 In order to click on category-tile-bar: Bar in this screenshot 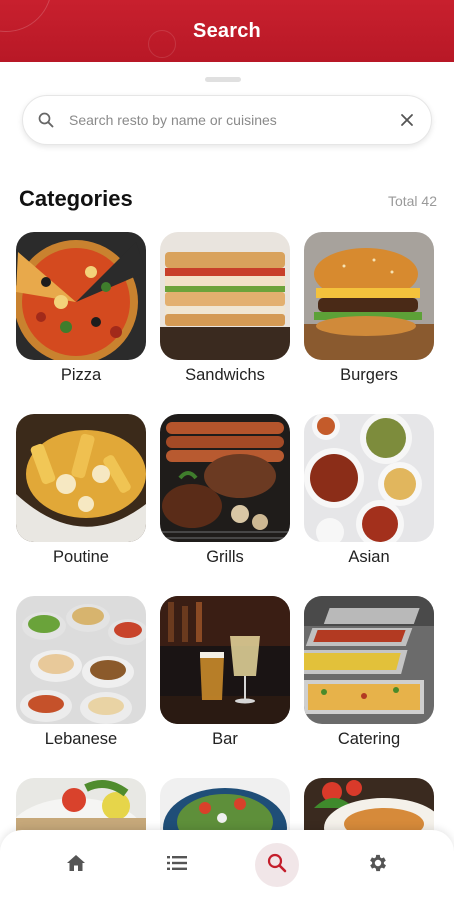, I will do `click(225, 672)`.